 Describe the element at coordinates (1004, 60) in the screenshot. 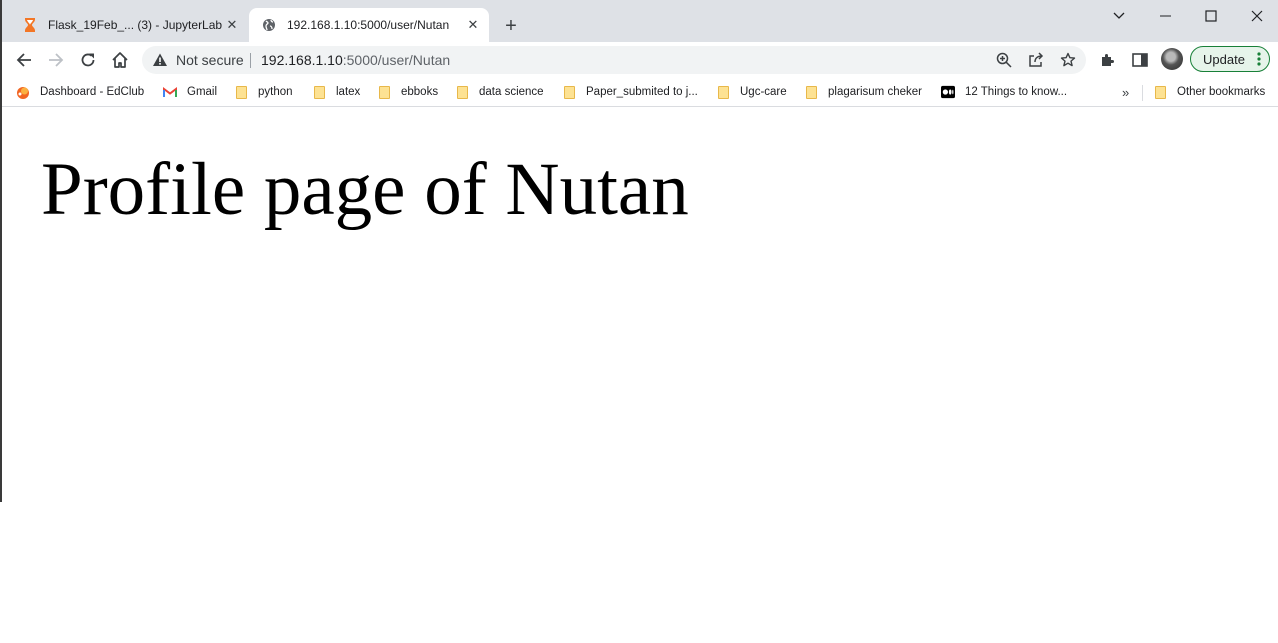

I see `zoom-icon` at that location.